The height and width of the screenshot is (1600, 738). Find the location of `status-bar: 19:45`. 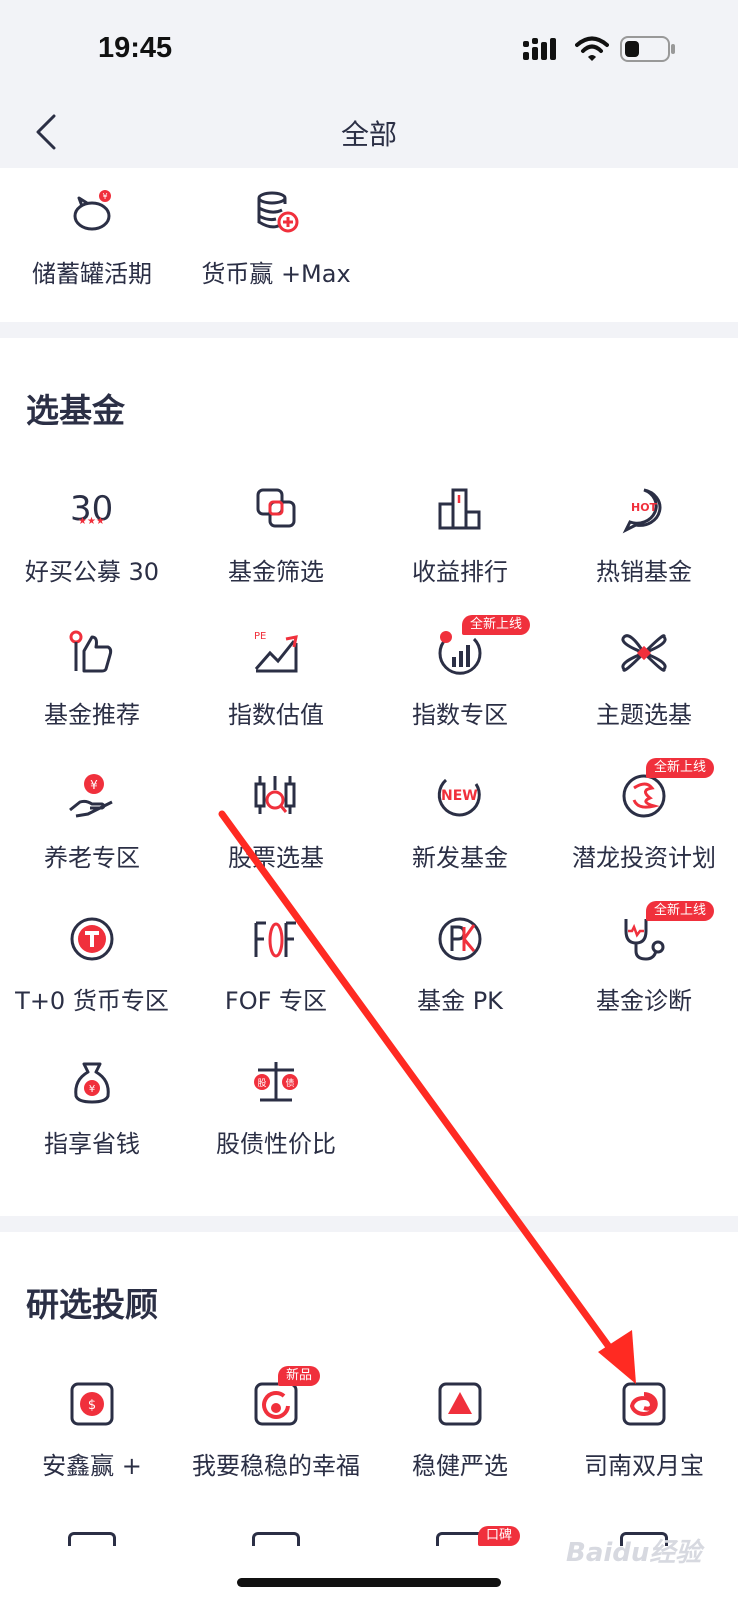

status-bar: 19:45 is located at coordinates (369, 48).